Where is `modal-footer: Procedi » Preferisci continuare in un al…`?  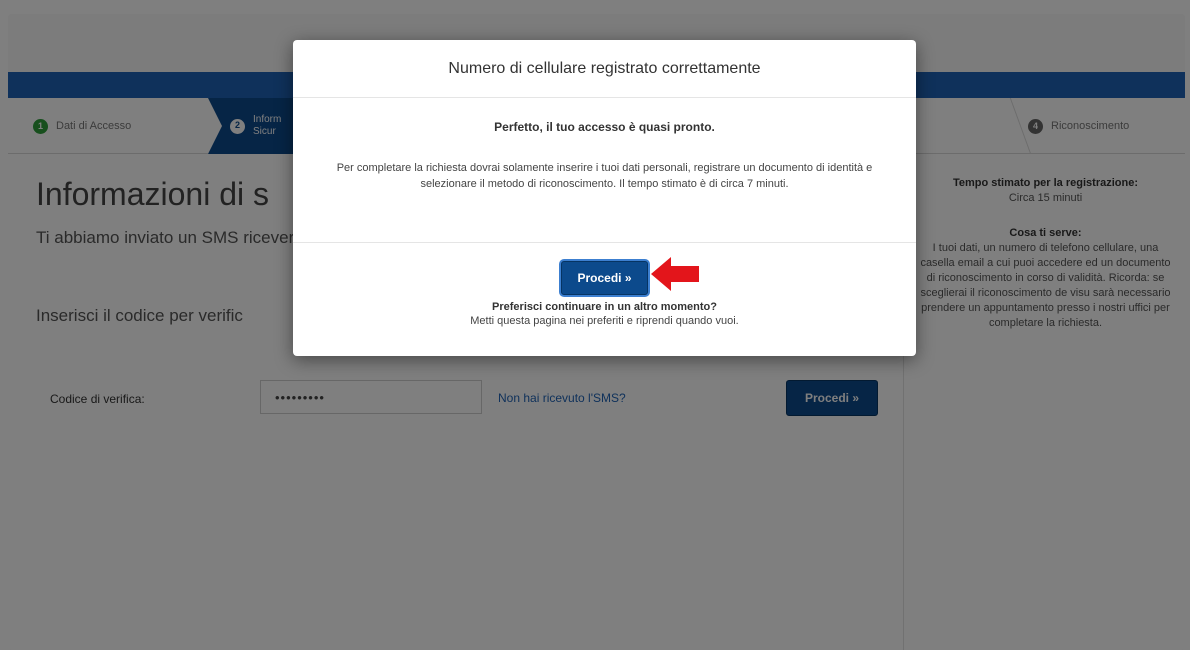
modal-footer: Procedi » Preferisci continuare in un al… is located at coordinates (604, 285).